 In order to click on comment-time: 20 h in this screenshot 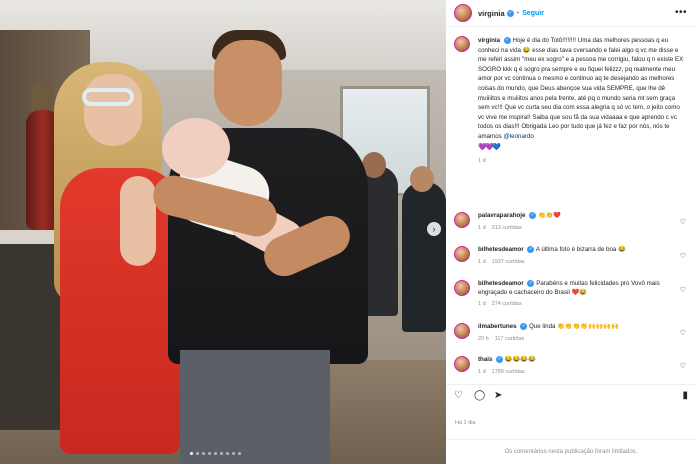, I will do `click(483, 338)`.